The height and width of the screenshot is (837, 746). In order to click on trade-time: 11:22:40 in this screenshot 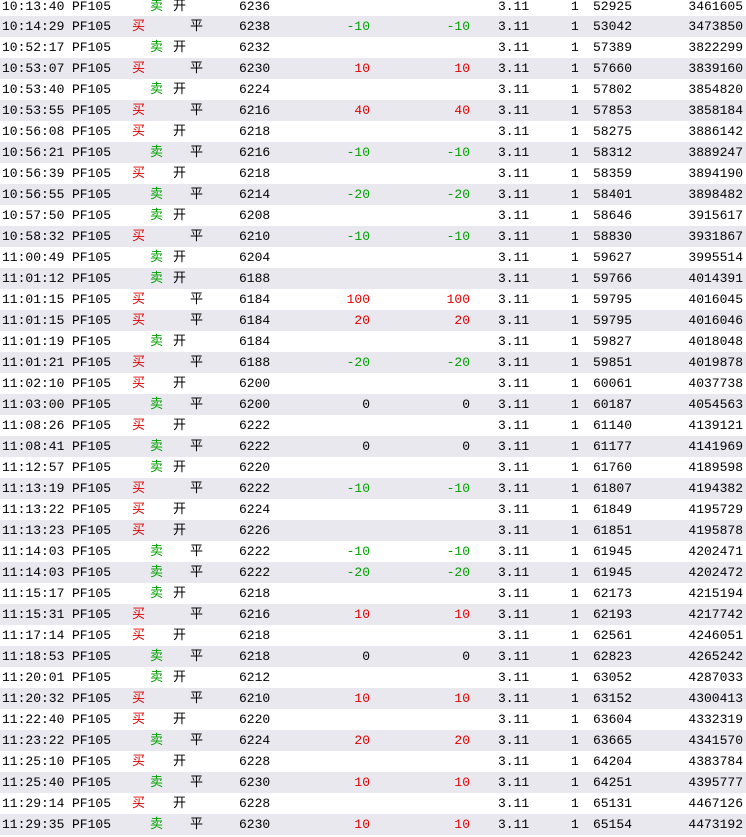, I will do `click(33, 719)`.